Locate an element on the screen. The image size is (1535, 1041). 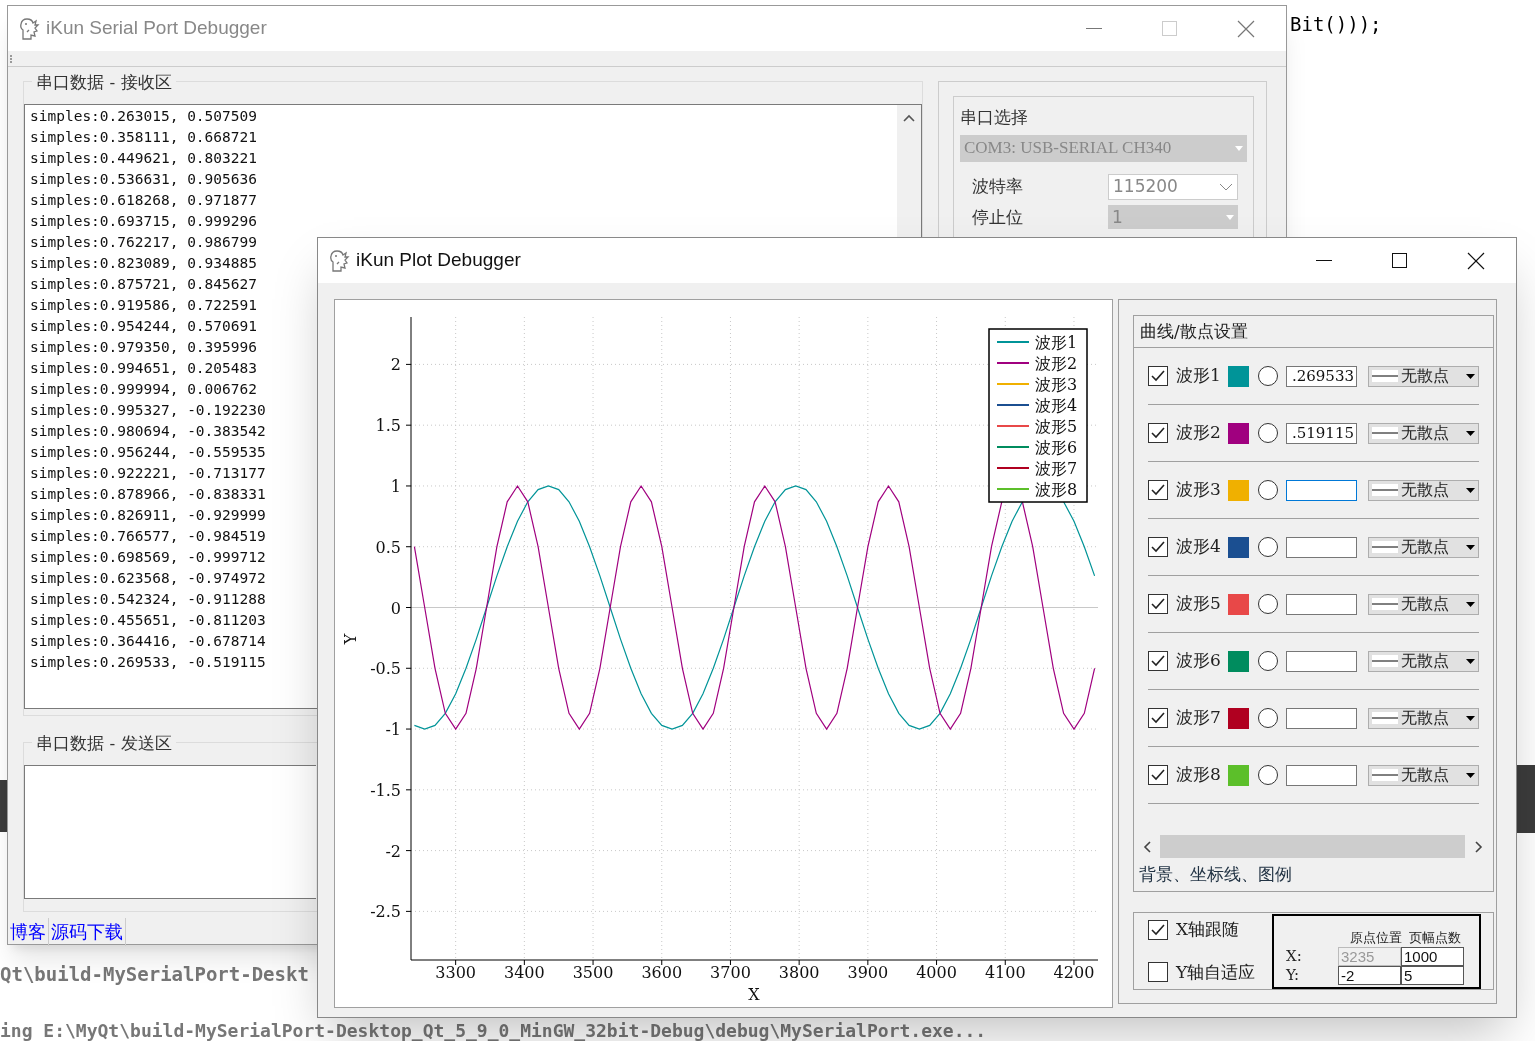
toolbar-grip is located at coordinates (11, 58).